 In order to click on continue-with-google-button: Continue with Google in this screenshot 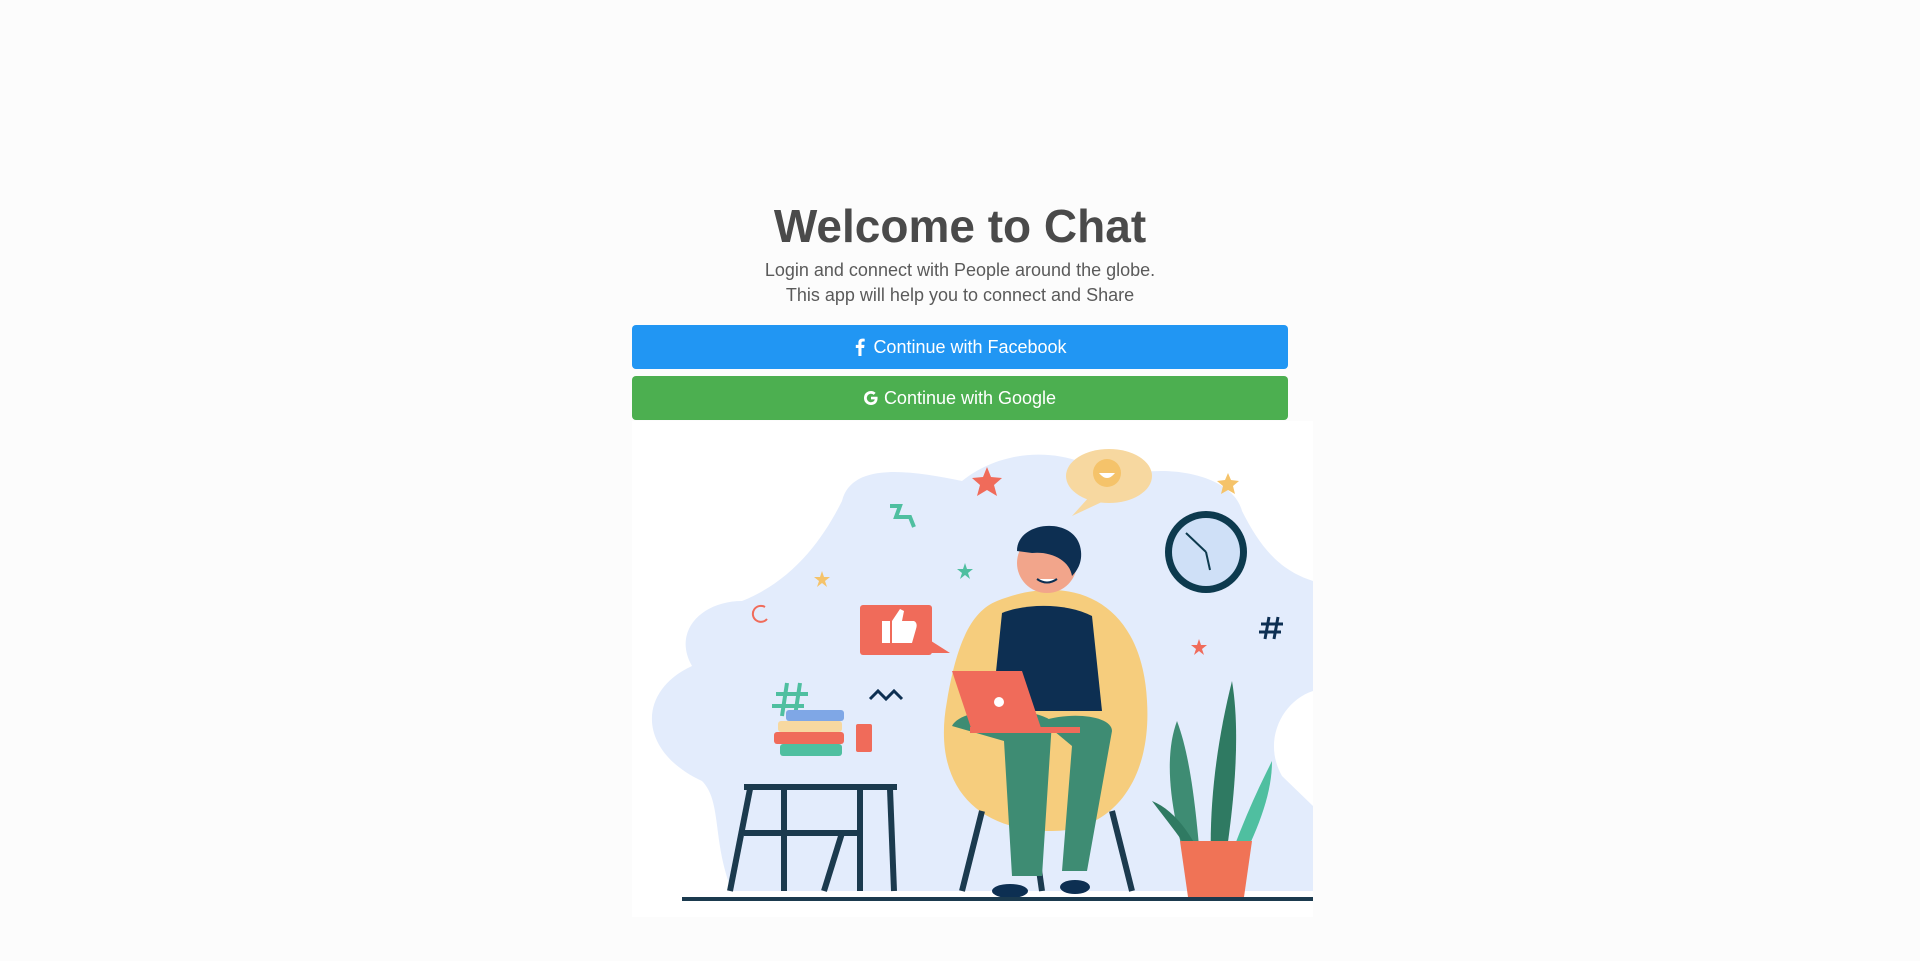, I will do `click(960, 398)`.